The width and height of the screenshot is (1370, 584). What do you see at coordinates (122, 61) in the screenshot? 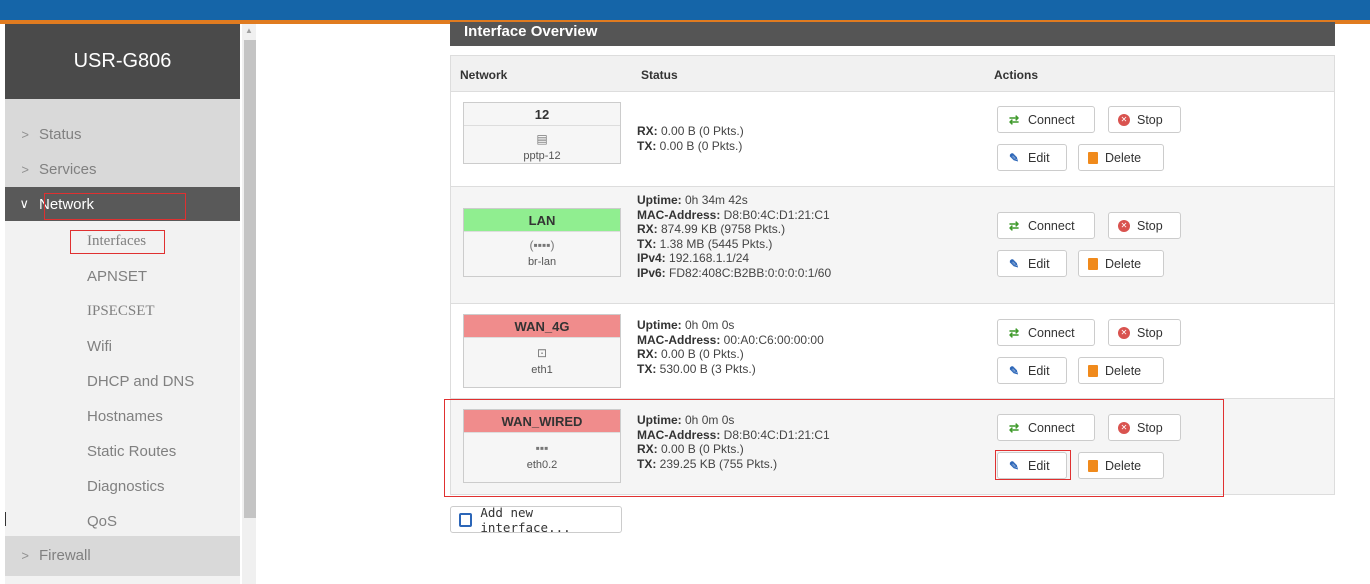
I see `brand-title: USR-G806` at bounding box center [122, 61].